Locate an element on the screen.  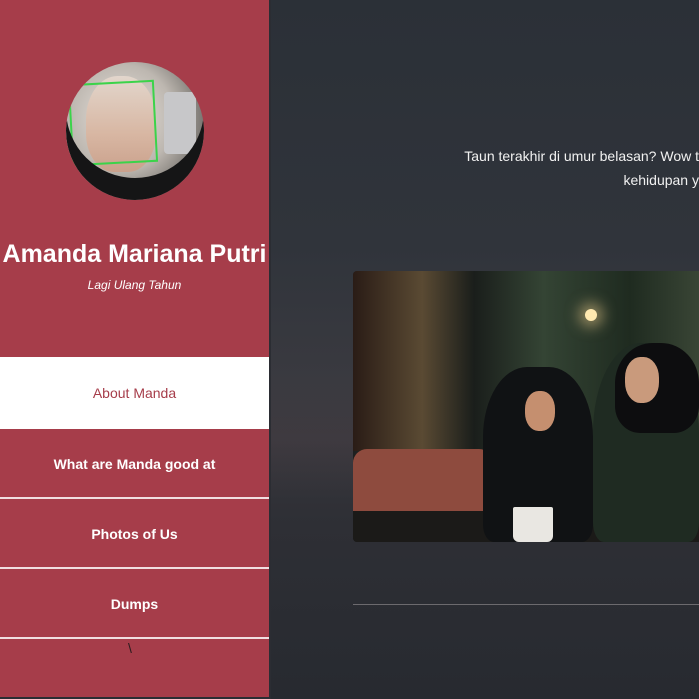
avatar-shadow is located at coordinates (135, 131).